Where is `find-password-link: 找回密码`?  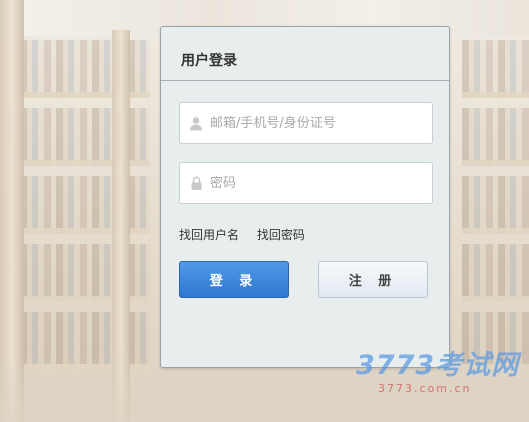 find-password-link: 找回密码 is located at coordinates (281, 235).